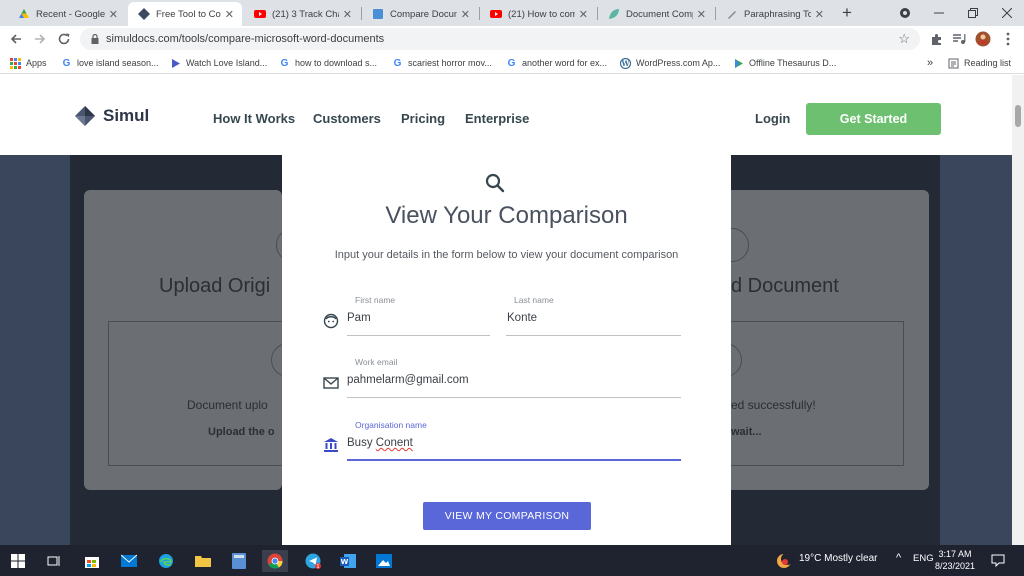  Describe the element at coordinates (955, 560) in the screenshot. I see `taskbar-clock: 3:17 AM 8/23/2021` at that location.